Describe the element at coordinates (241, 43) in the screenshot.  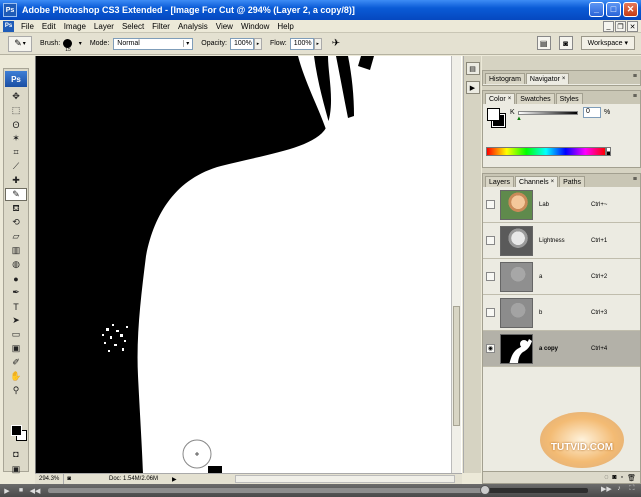
I see `opacity-input: 100%` at that location.